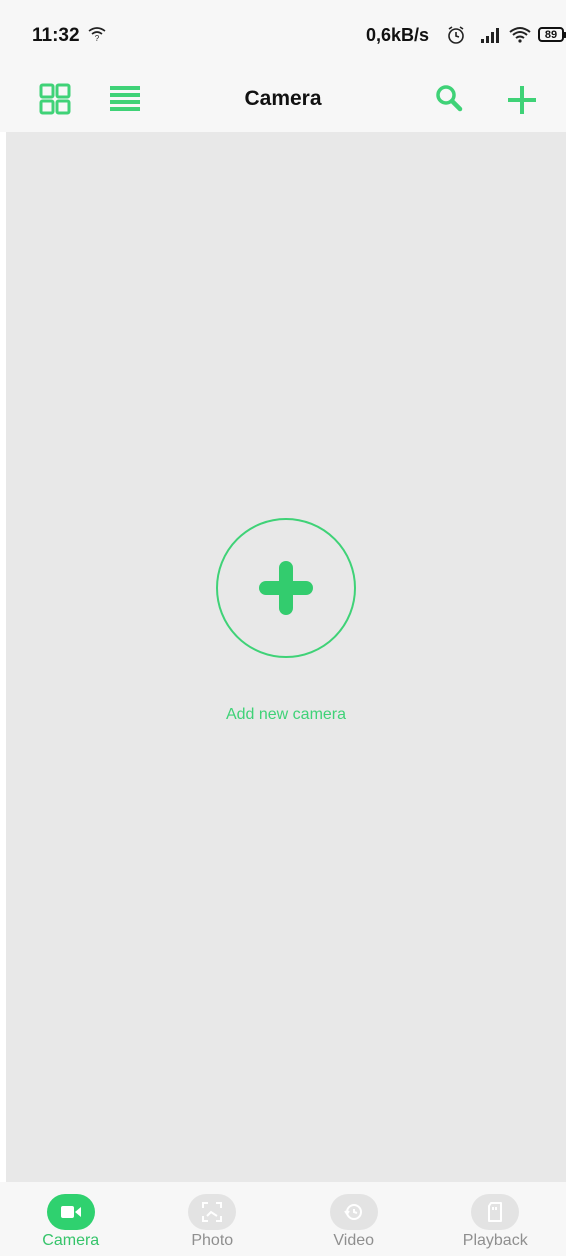 The height and width of the screenshot is (1256, 566). Describe the element at coordinates (495, 1240) in the screenshot. I see `tab-label: Playback` at that location.